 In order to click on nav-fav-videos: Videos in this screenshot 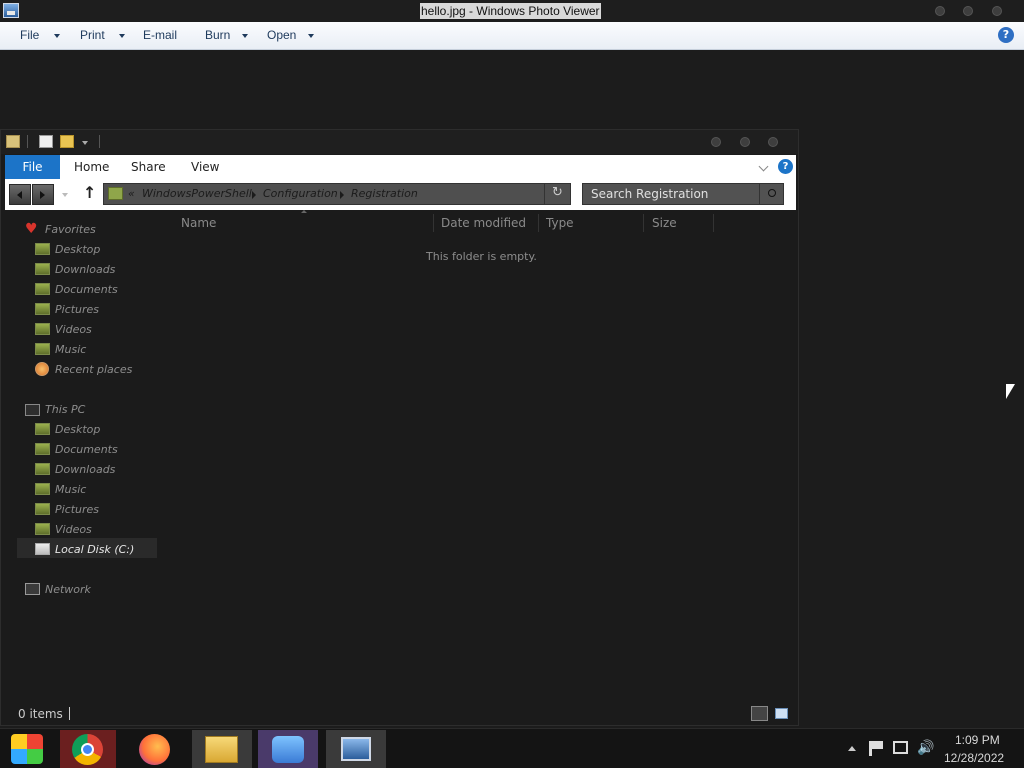, I will do `click(73, 329)`.